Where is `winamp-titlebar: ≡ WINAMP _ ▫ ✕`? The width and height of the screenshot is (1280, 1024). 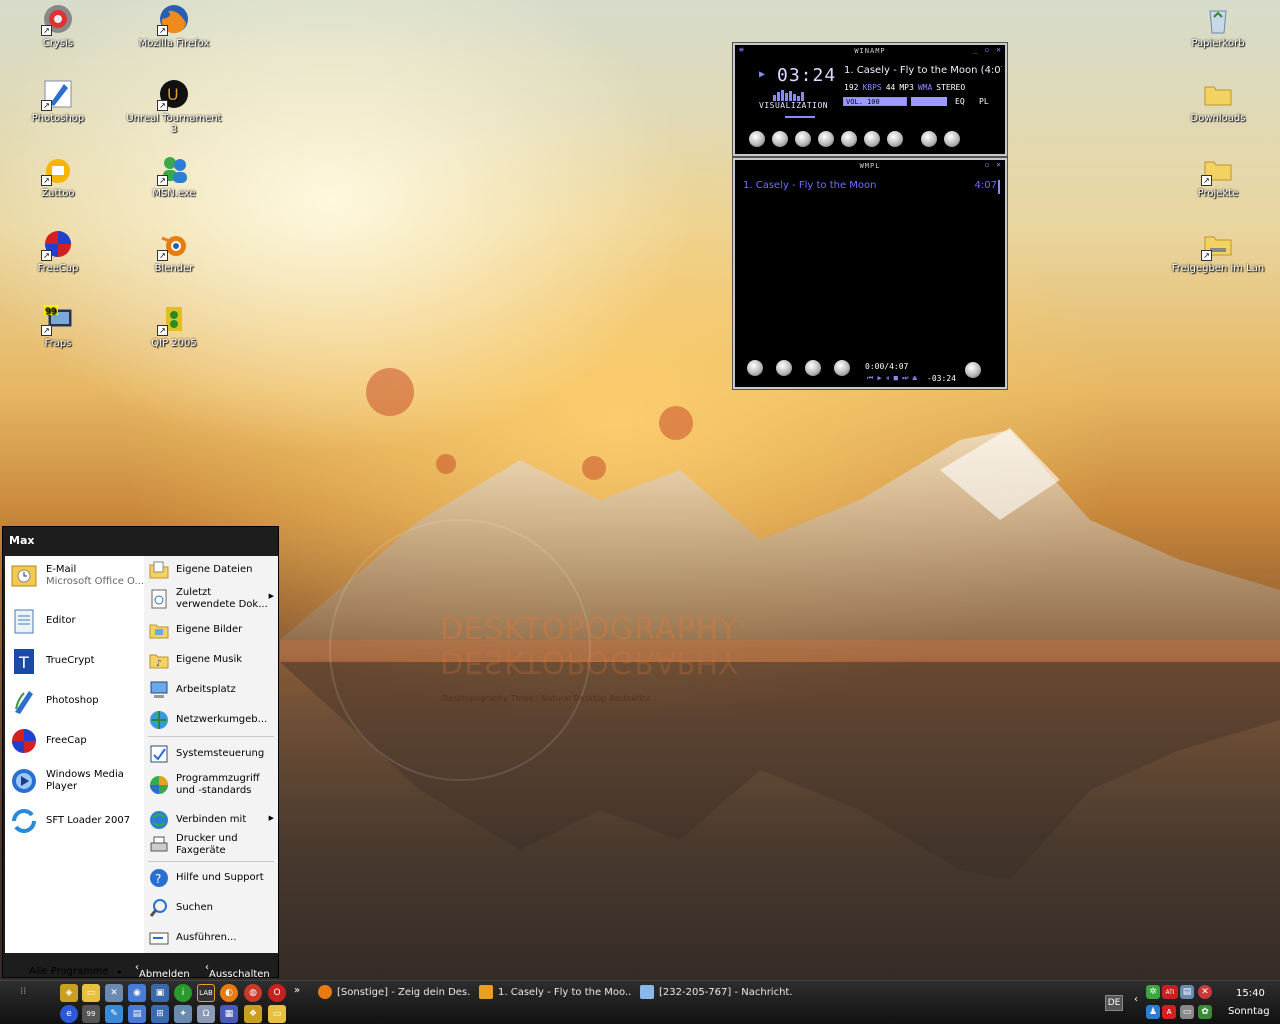
winamp-titlebar: ≡ WINAMP _ ▫ ✕ is located at coordinates (870, 51).